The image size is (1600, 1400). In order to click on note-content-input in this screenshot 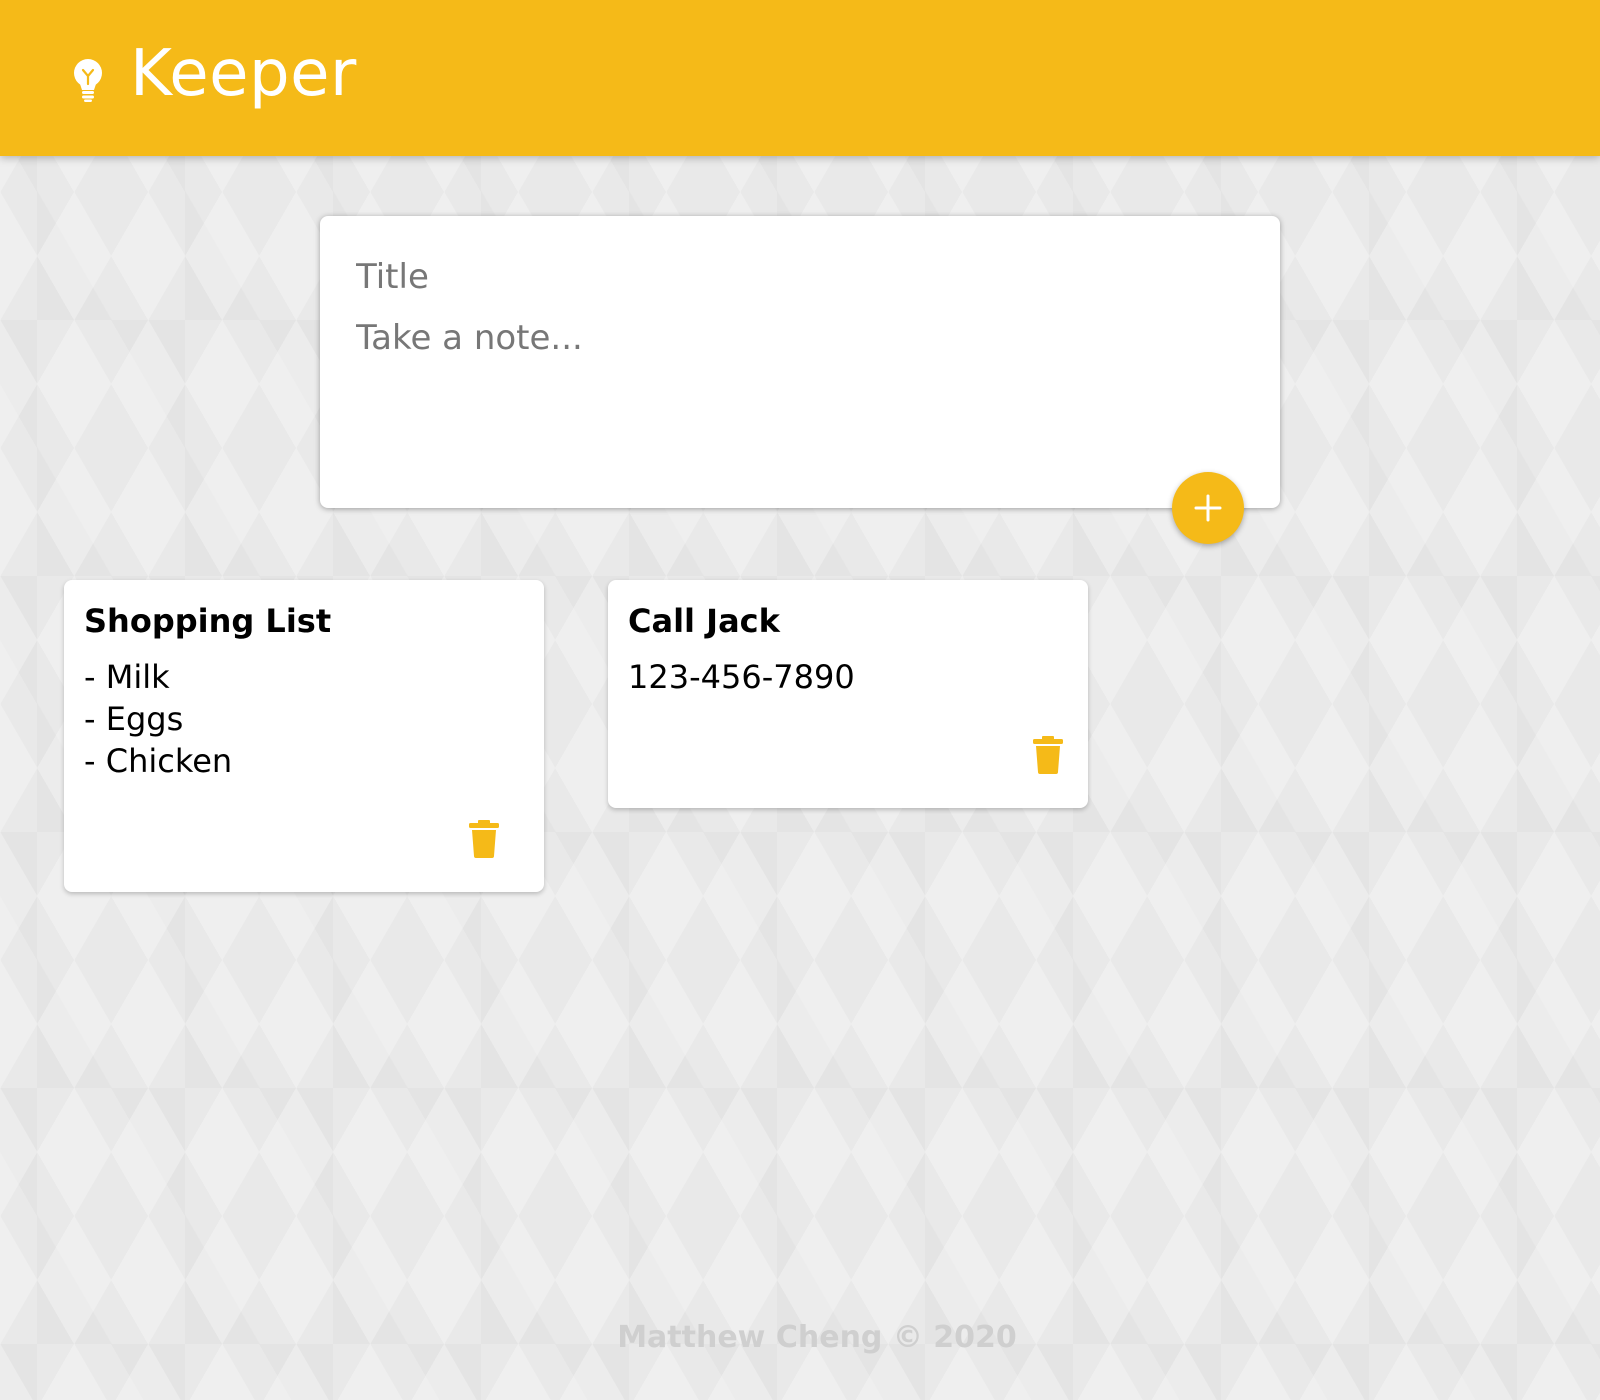, I will do `click(796, 393)`.